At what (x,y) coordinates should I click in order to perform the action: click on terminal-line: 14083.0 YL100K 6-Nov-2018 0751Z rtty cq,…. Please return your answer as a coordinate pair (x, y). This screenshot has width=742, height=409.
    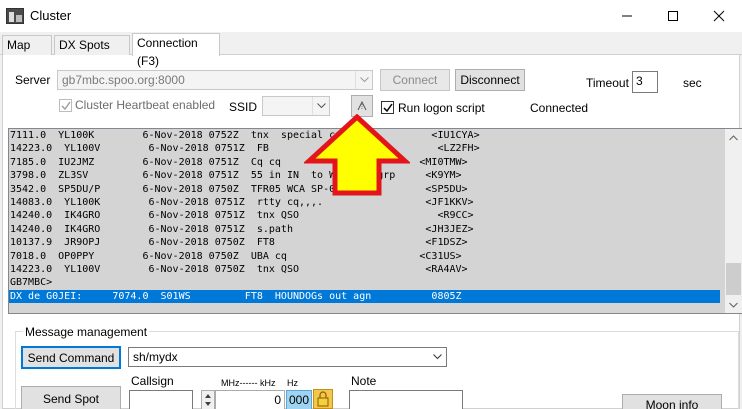
    Looking at the image, I should click on (242, 202).